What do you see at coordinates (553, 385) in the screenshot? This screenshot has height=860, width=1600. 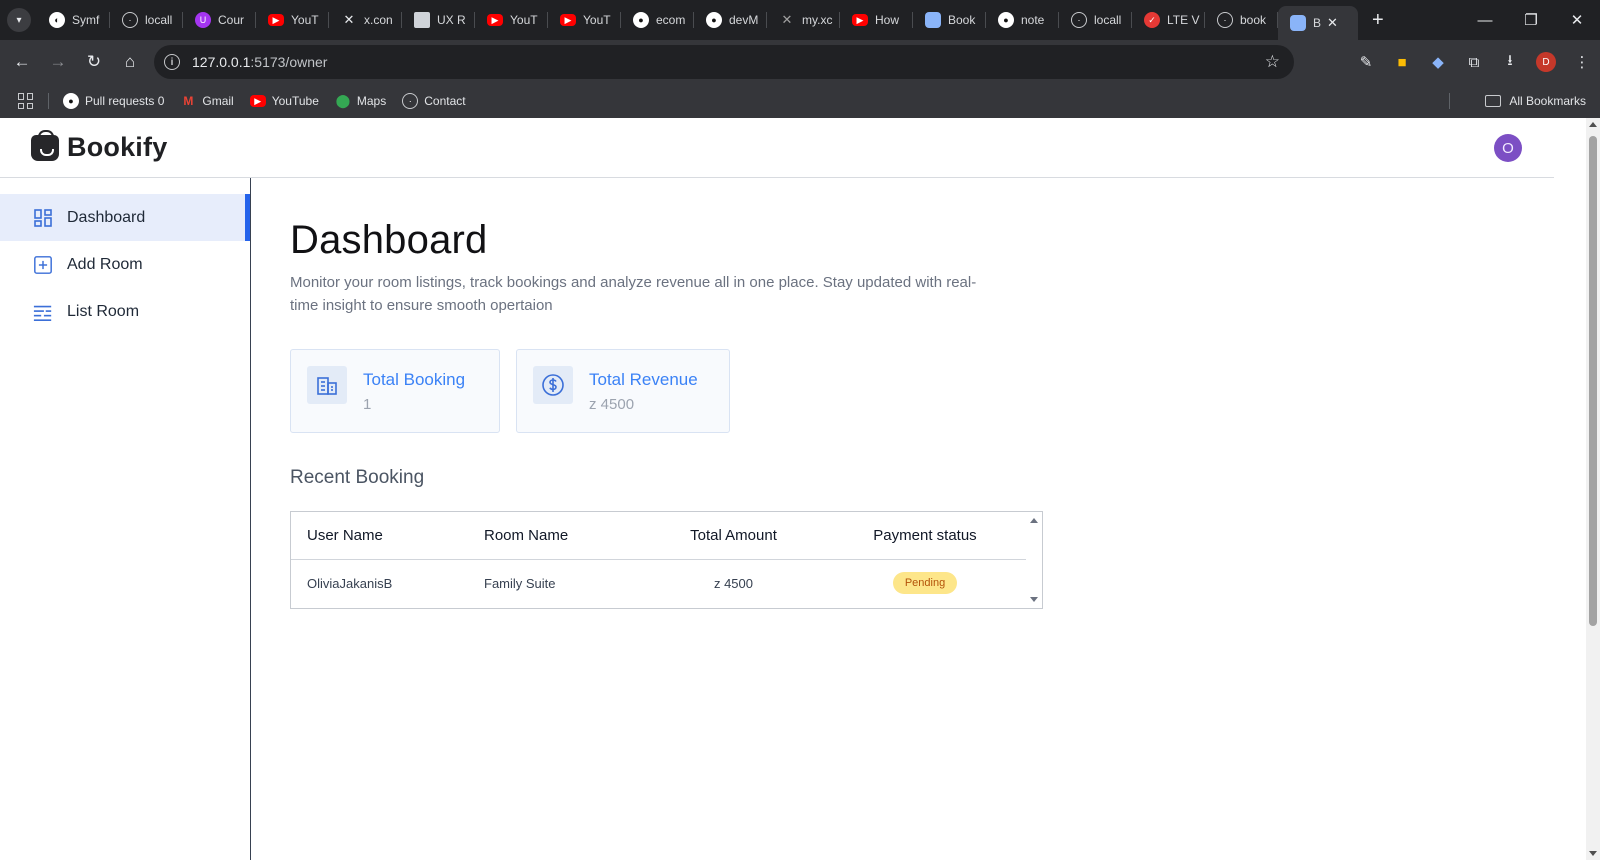 I see `dollar-circle-icon` at bounding box center [553, 385].